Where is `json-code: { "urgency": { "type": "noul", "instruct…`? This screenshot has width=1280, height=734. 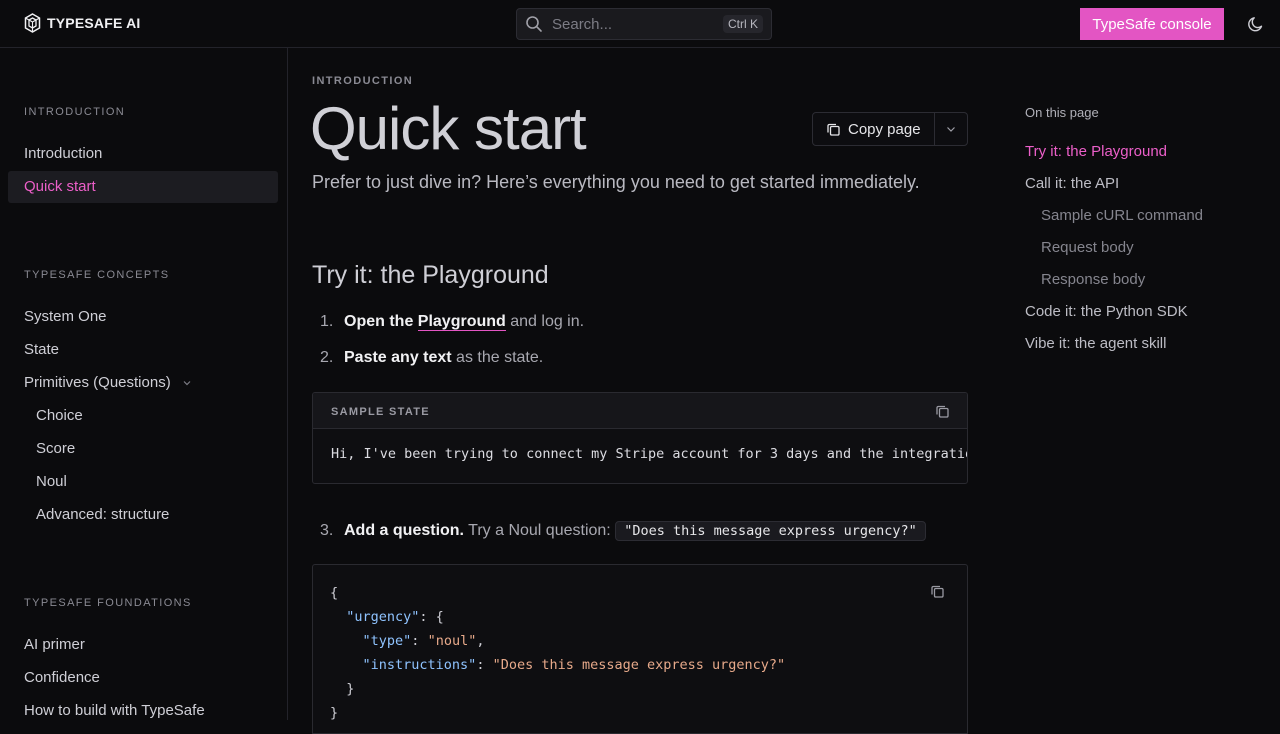 json-code: { "urgency": { "type": "noul", "instruct… is located at coordinates (558, 653).